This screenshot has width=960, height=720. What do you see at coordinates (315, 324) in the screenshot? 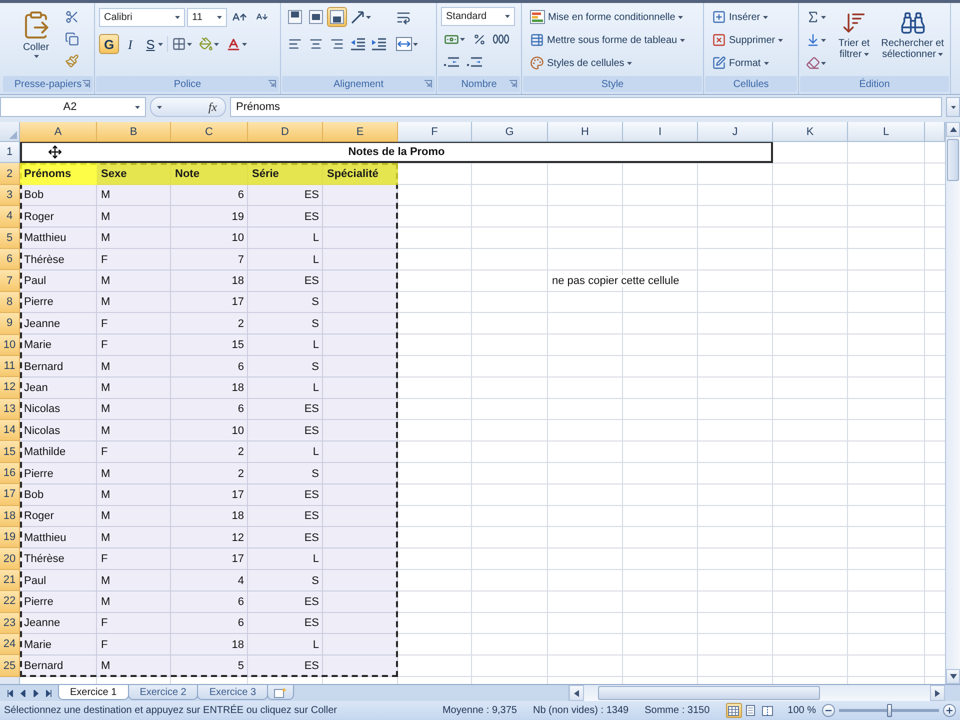
I see `series-value: S` at bounding box center [315, 324].